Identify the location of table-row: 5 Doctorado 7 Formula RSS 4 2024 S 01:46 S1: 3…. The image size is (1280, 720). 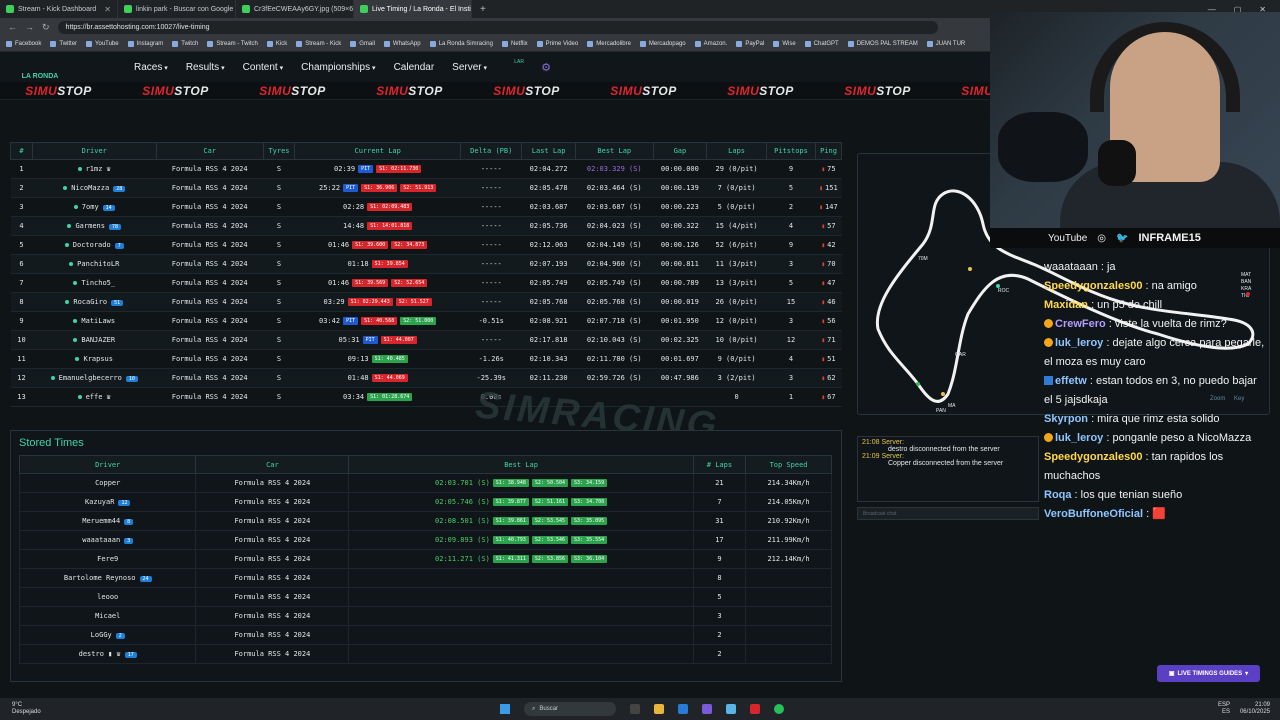
(426, 245).